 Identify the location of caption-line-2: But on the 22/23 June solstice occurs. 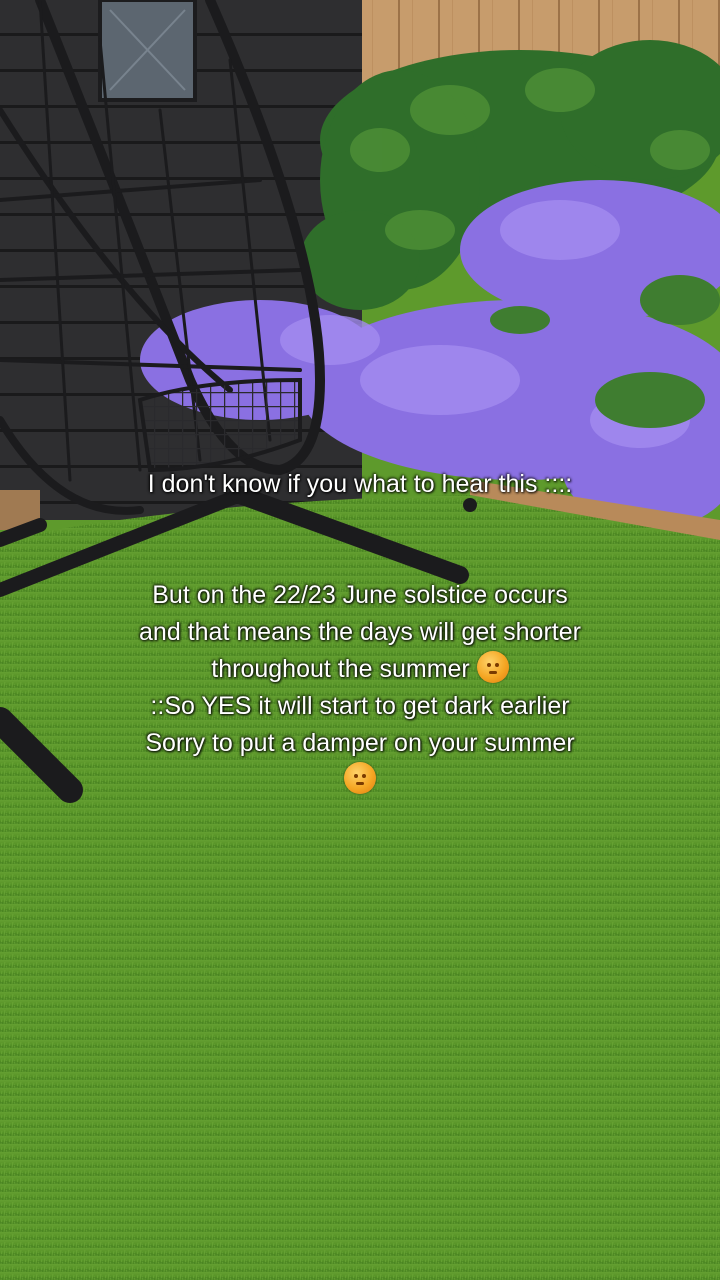
(360, 595).